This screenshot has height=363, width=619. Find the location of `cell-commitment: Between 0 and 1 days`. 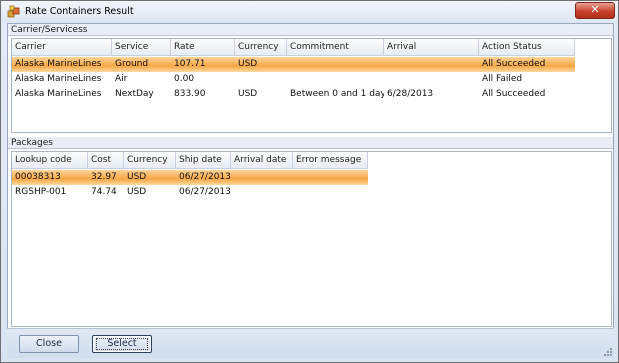

cell-commitment: Between 0 and 1 days is located at coordinates (337, 94).